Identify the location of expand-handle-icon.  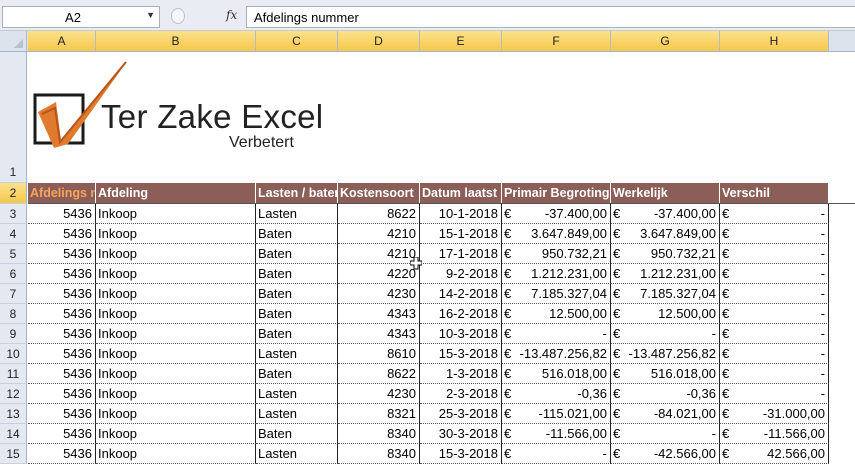
(178, 16).